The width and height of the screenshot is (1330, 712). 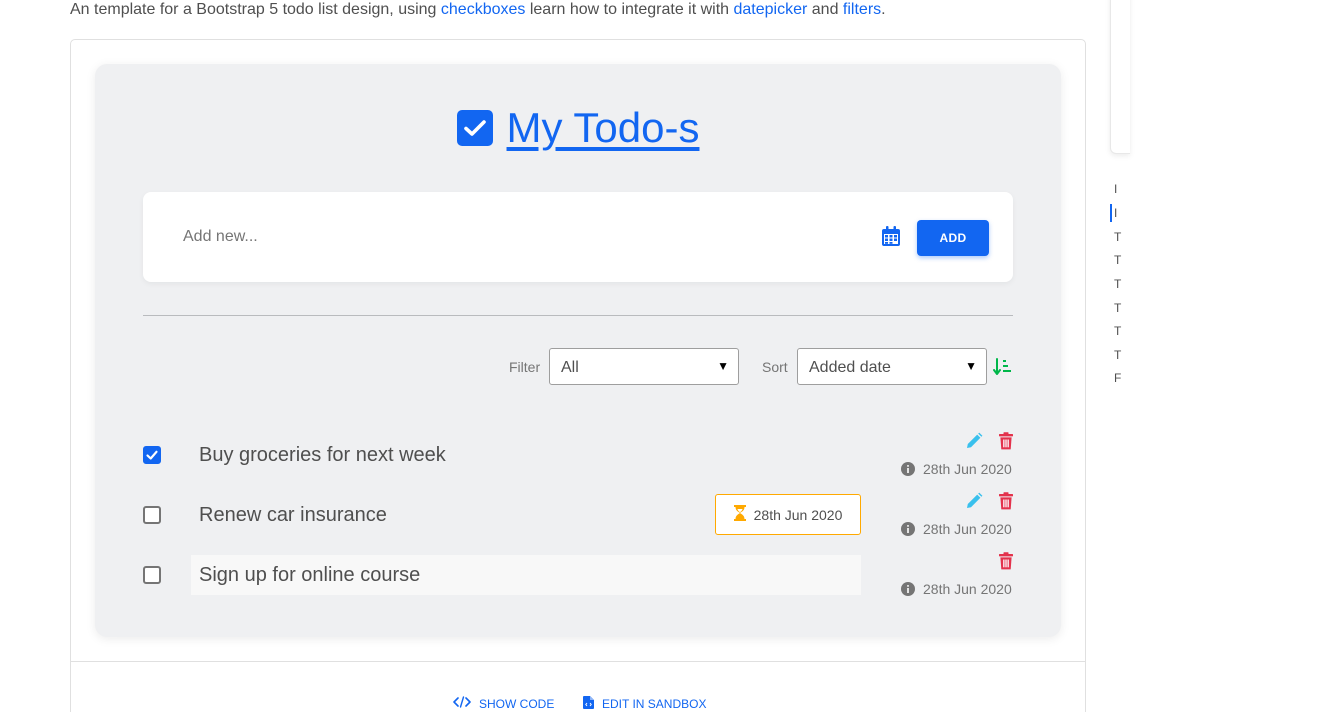 What do you see at coordinates (499, 237) in the screenshot?
I see `add-todo-input` at bounding box center [499, 237].